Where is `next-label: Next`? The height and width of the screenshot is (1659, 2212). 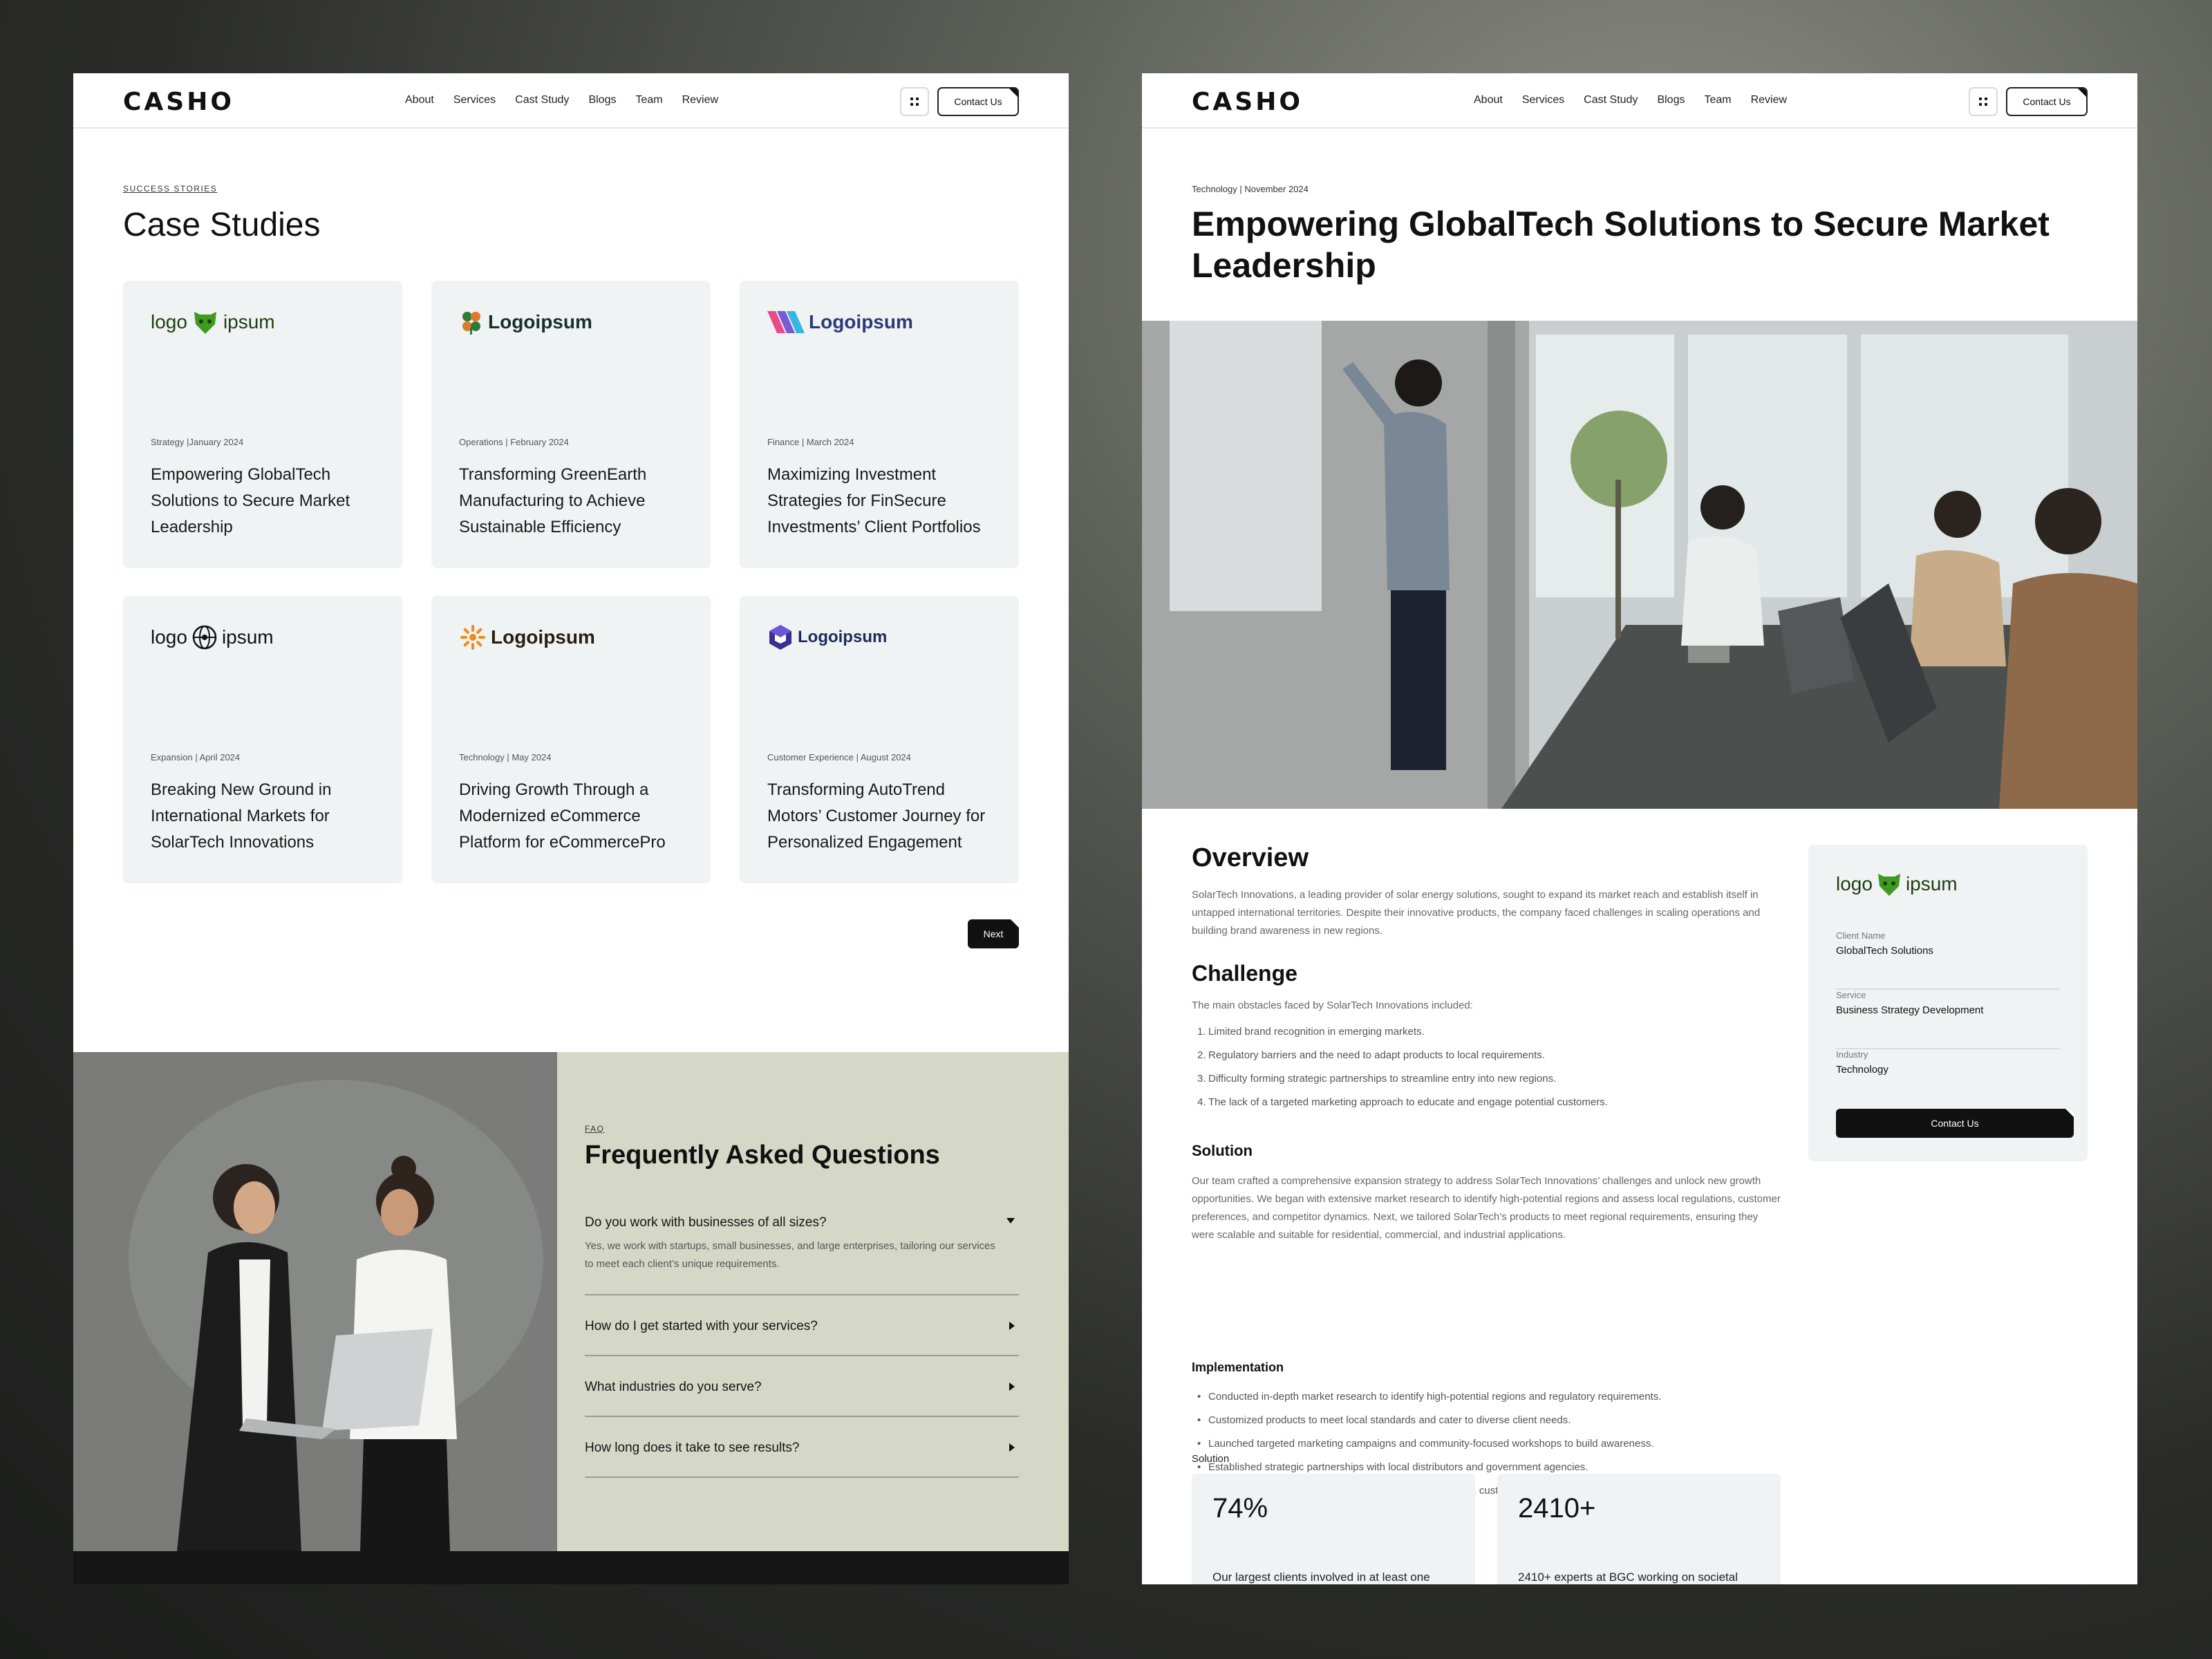 next-label: Next is located at coordinates (993, 934).